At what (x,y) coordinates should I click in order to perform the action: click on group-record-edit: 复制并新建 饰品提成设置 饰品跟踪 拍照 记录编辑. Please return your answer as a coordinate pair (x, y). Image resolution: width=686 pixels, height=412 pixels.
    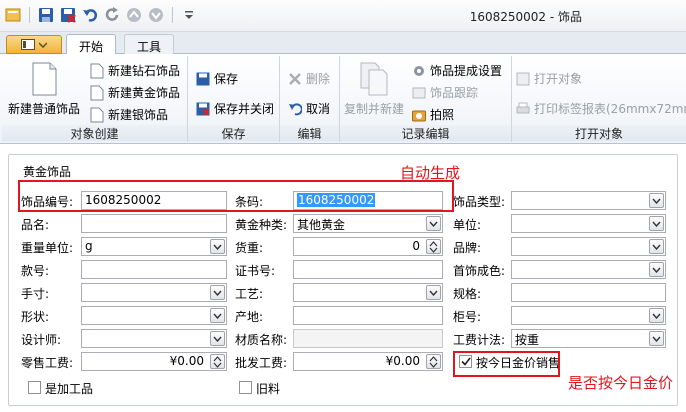
    Looking at the image, I should click on (426, 99).